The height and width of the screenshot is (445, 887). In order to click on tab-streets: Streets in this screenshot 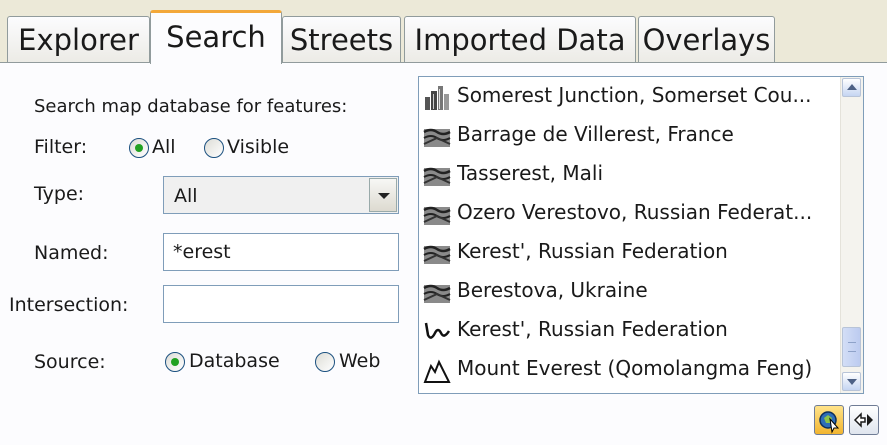, I will do `click(341, 39)`.